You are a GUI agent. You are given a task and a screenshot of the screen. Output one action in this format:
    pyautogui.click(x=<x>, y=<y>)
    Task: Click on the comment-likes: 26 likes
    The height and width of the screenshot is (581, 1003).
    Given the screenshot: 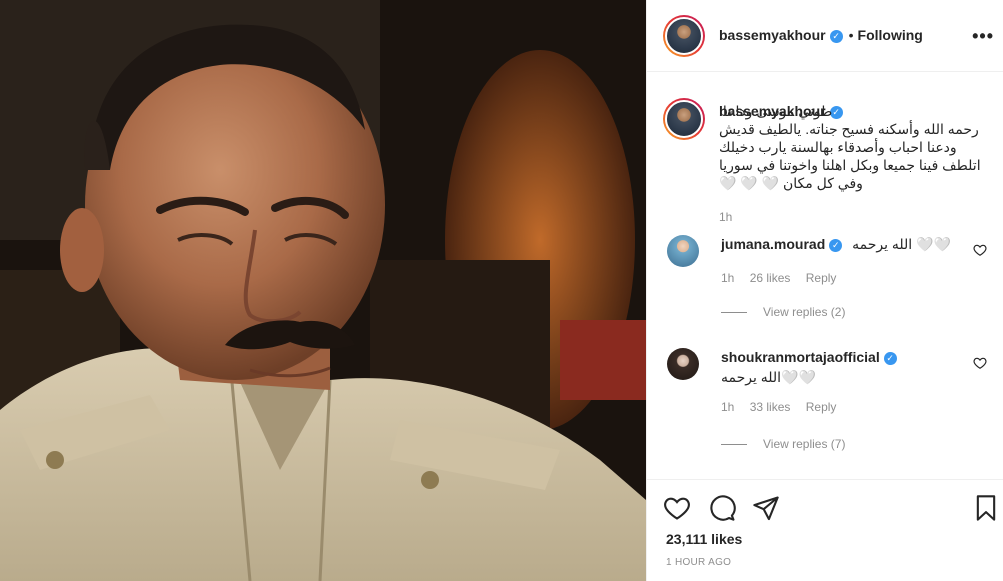 What is the action you would take?
    pyautogui.click(x=770, y=278)
    